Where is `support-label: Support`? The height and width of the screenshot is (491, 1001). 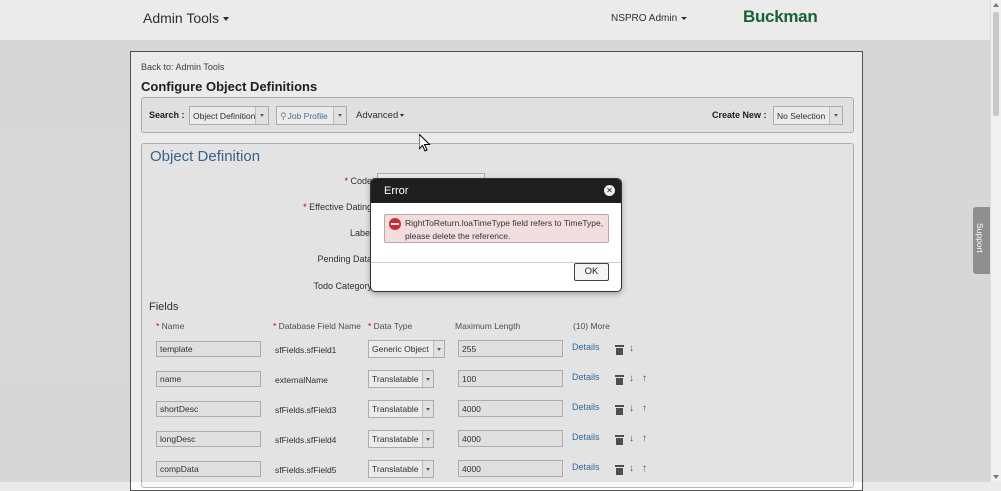
support-label: Support is located at coordinates (980, 238).